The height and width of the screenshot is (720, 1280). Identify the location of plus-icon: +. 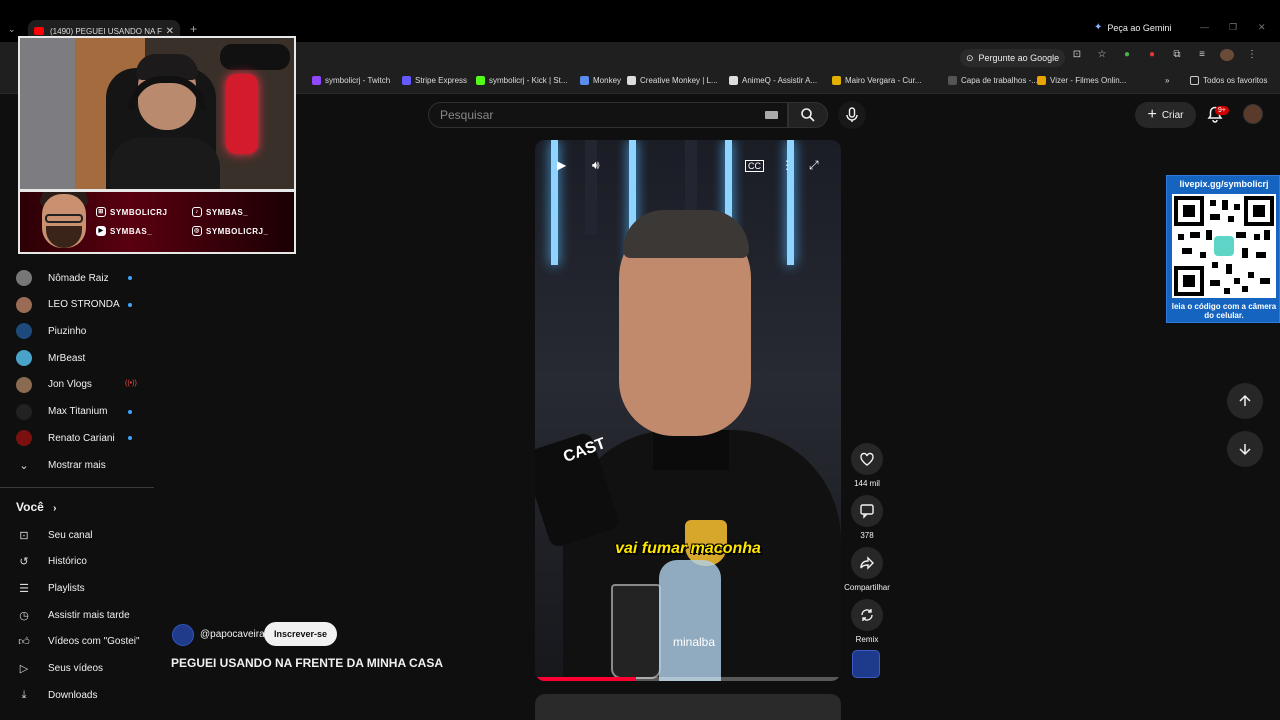
(1152, 114).